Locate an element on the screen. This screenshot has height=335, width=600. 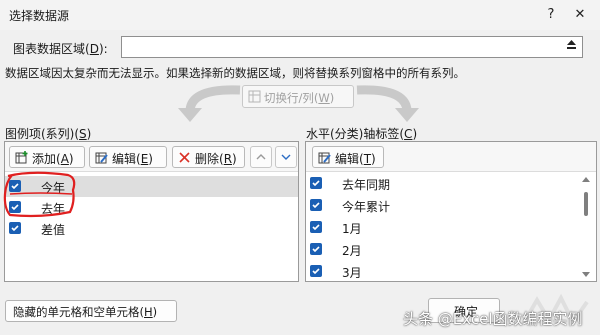
title-bar: 选择数据源 ? ✕ is located at coordinates (300, 15).